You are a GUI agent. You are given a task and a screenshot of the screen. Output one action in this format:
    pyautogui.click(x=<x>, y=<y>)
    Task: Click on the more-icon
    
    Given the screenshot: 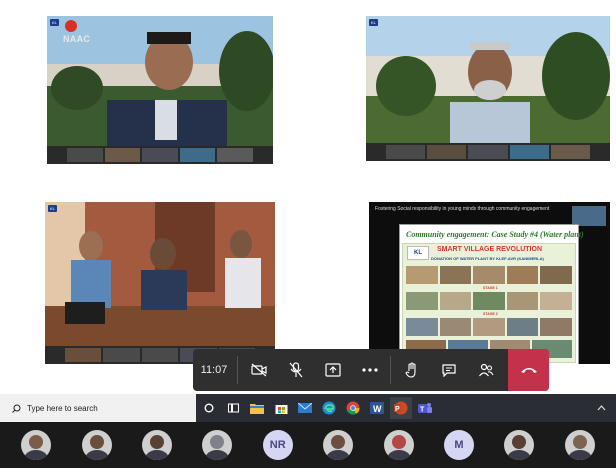 What is the action you would take?
    pyautogui.click(x=369, y=370)
    